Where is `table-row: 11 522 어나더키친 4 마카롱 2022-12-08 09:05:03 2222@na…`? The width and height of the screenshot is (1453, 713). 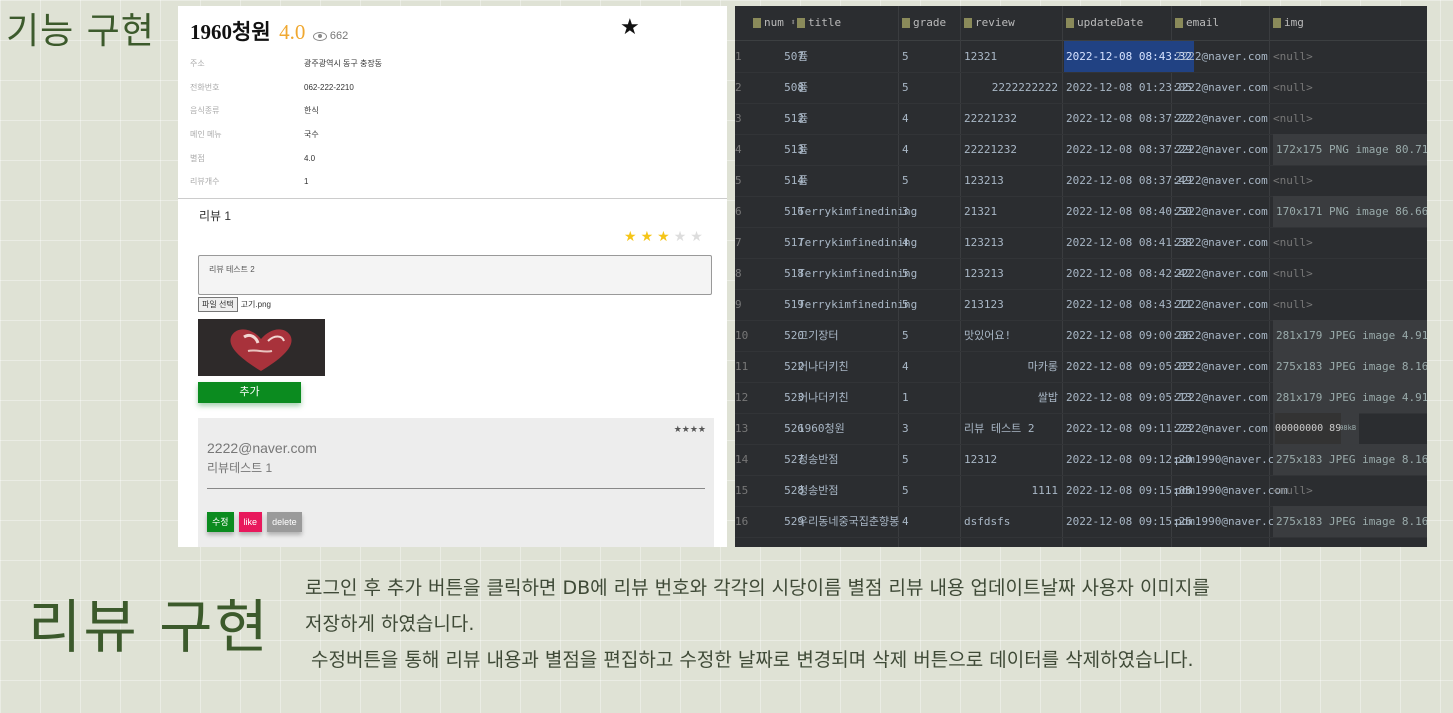 table-row: 11 522 어나더키친 4 마카롱 2022-12-08 09:05:03 2222@na… is located at coordinates (1081, 367).